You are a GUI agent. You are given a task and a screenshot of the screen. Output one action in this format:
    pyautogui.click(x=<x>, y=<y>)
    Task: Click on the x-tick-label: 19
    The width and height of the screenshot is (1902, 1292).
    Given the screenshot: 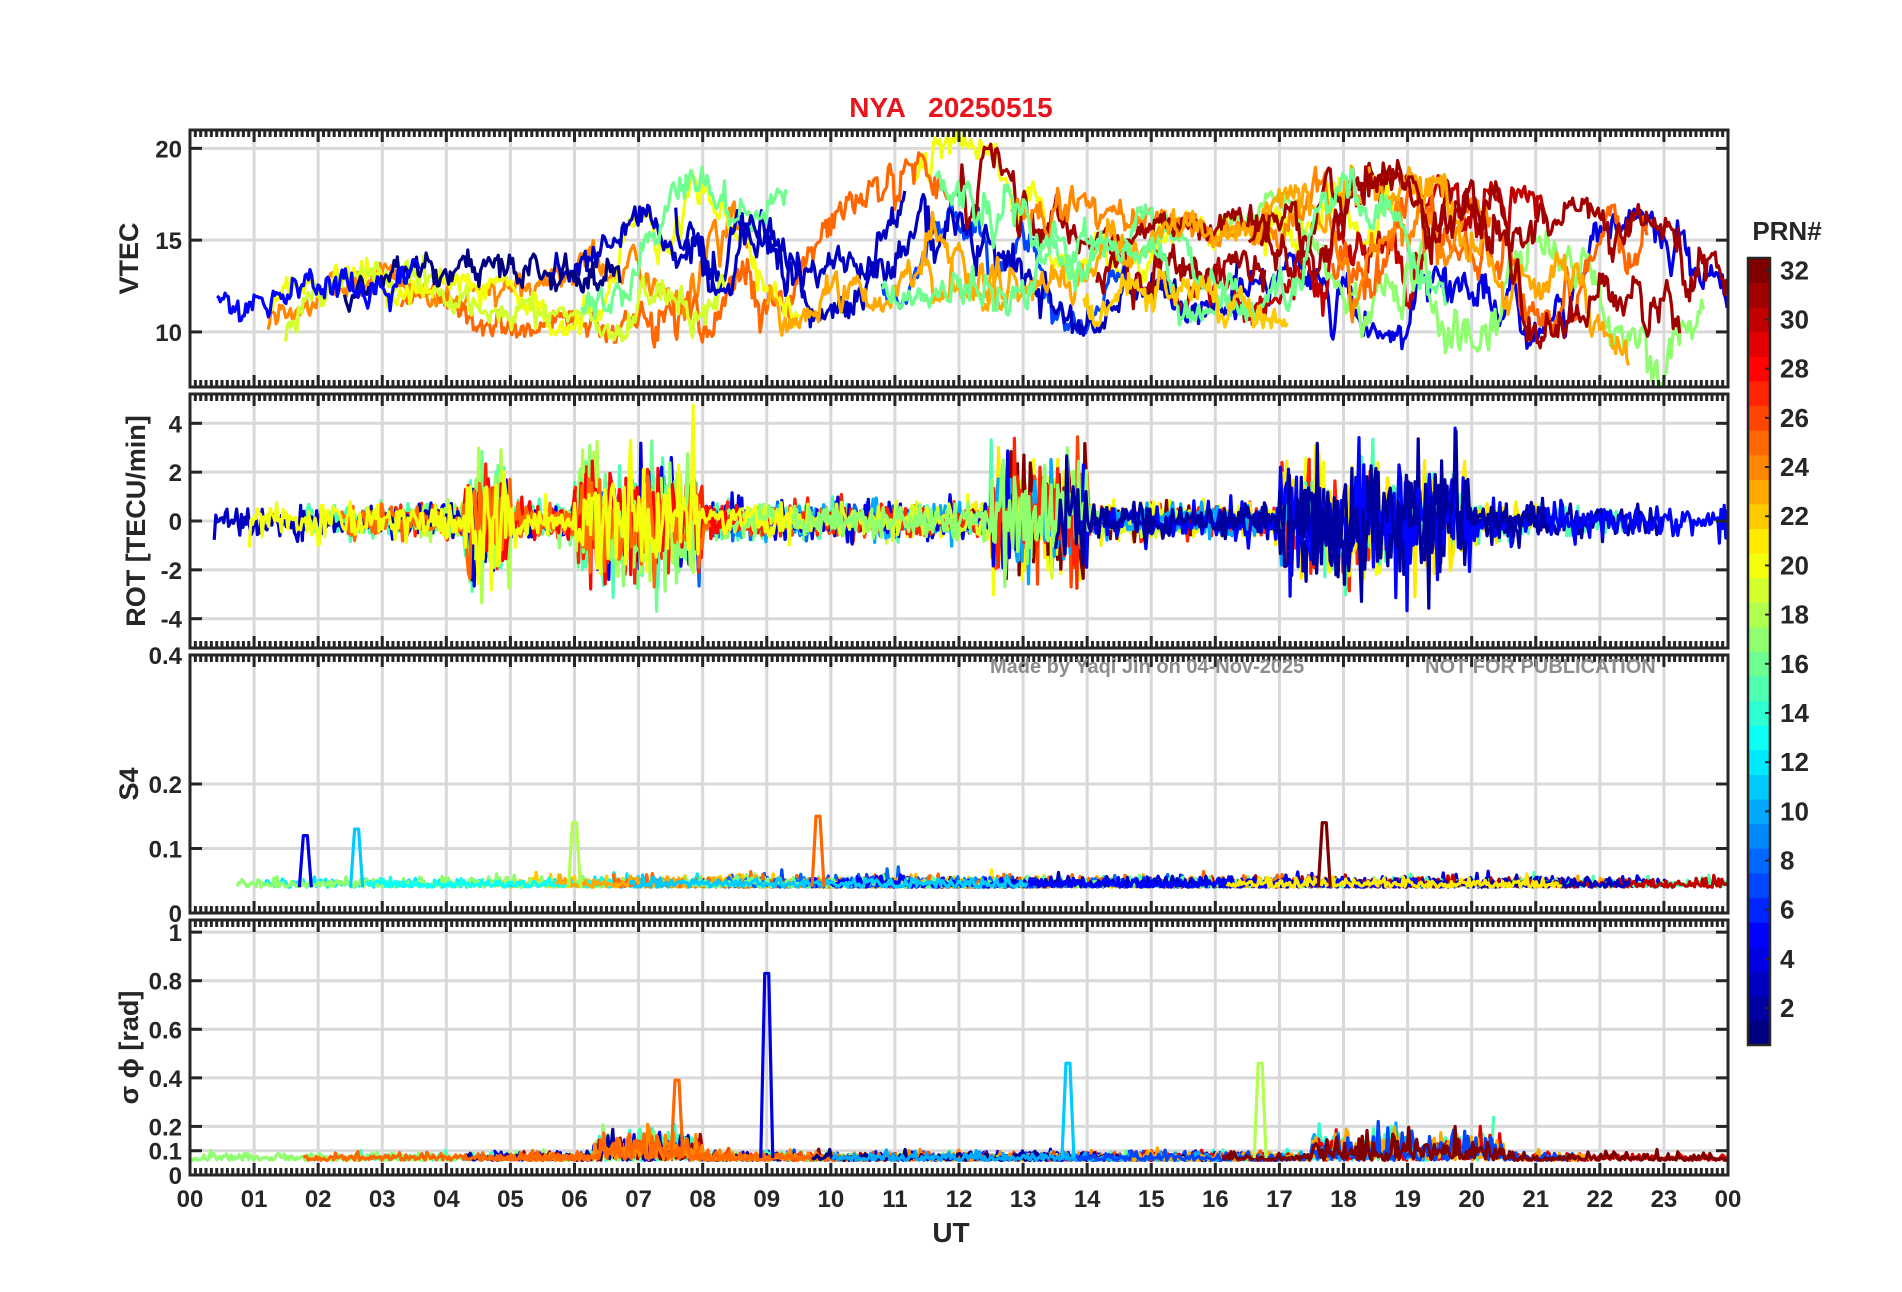 What is the action you would take?
    pyautogui.click(x=1407, y=1199)
    